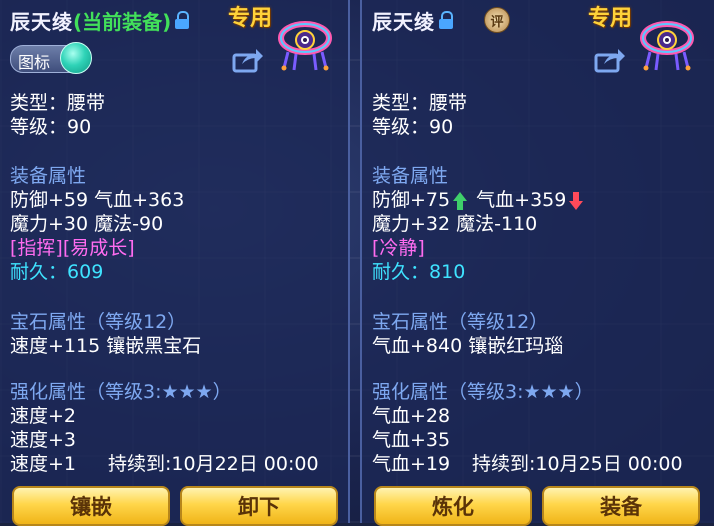  What do you see at coordinates (122, 21) in the screenshot?
I see `equipped-tag: (当前装备)` at bounding box center [122, 21].